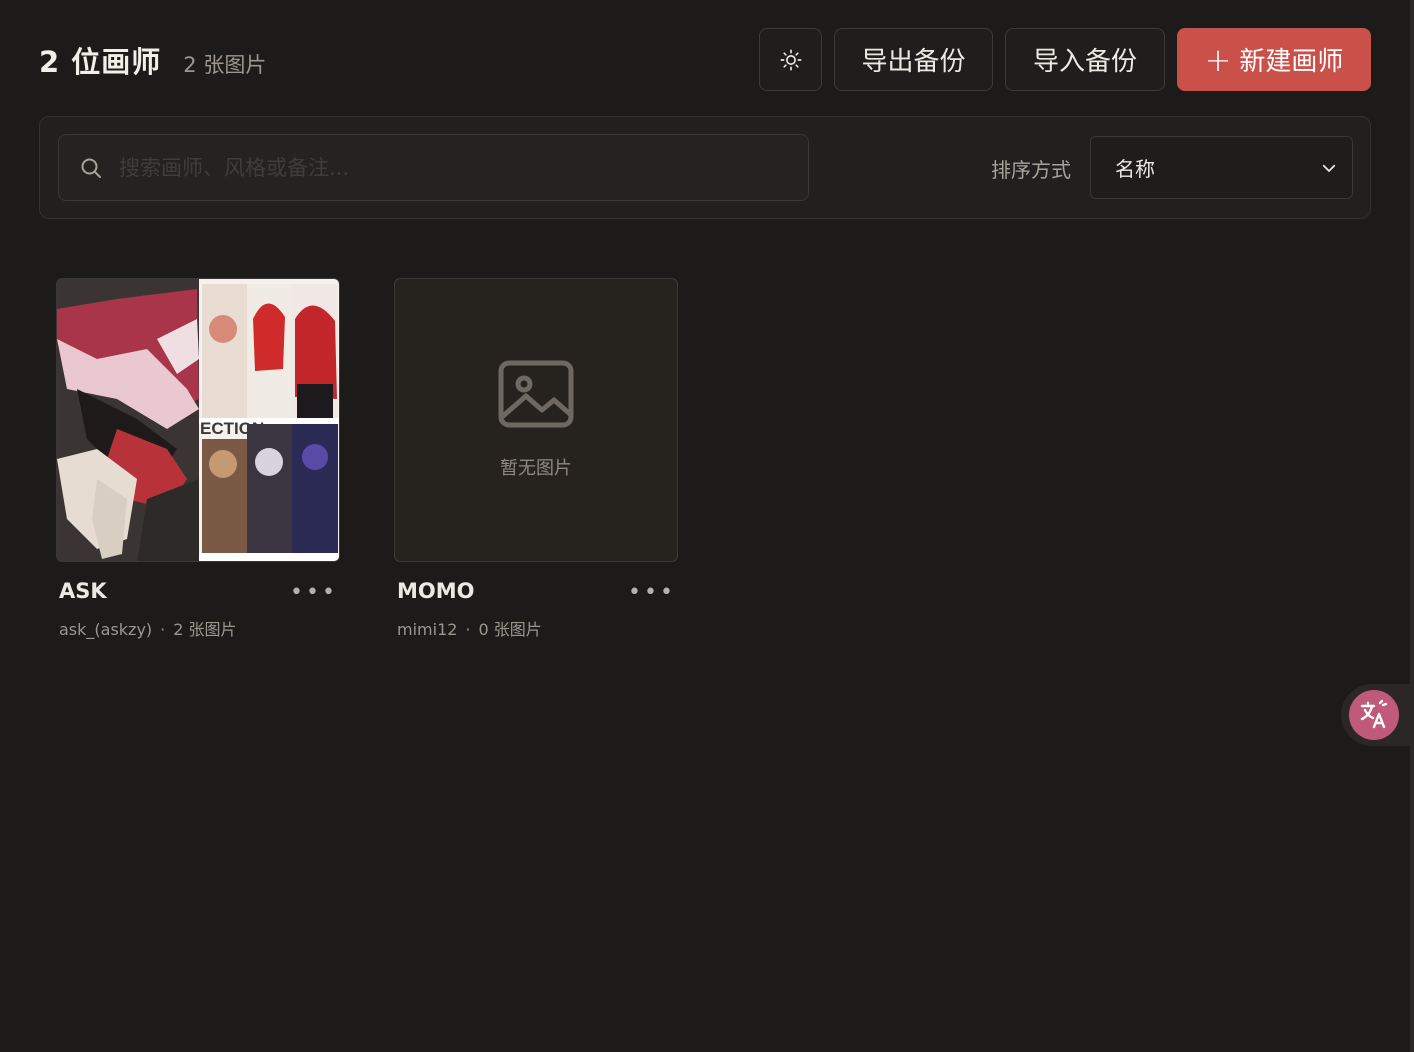 Image resolution: width=1414 pixels, height=1052 pixels. What do you see at coordinates (913, 59) in the screenshot?
I see `export-backup-button: 导出备份` at bounding box center [913, 59].